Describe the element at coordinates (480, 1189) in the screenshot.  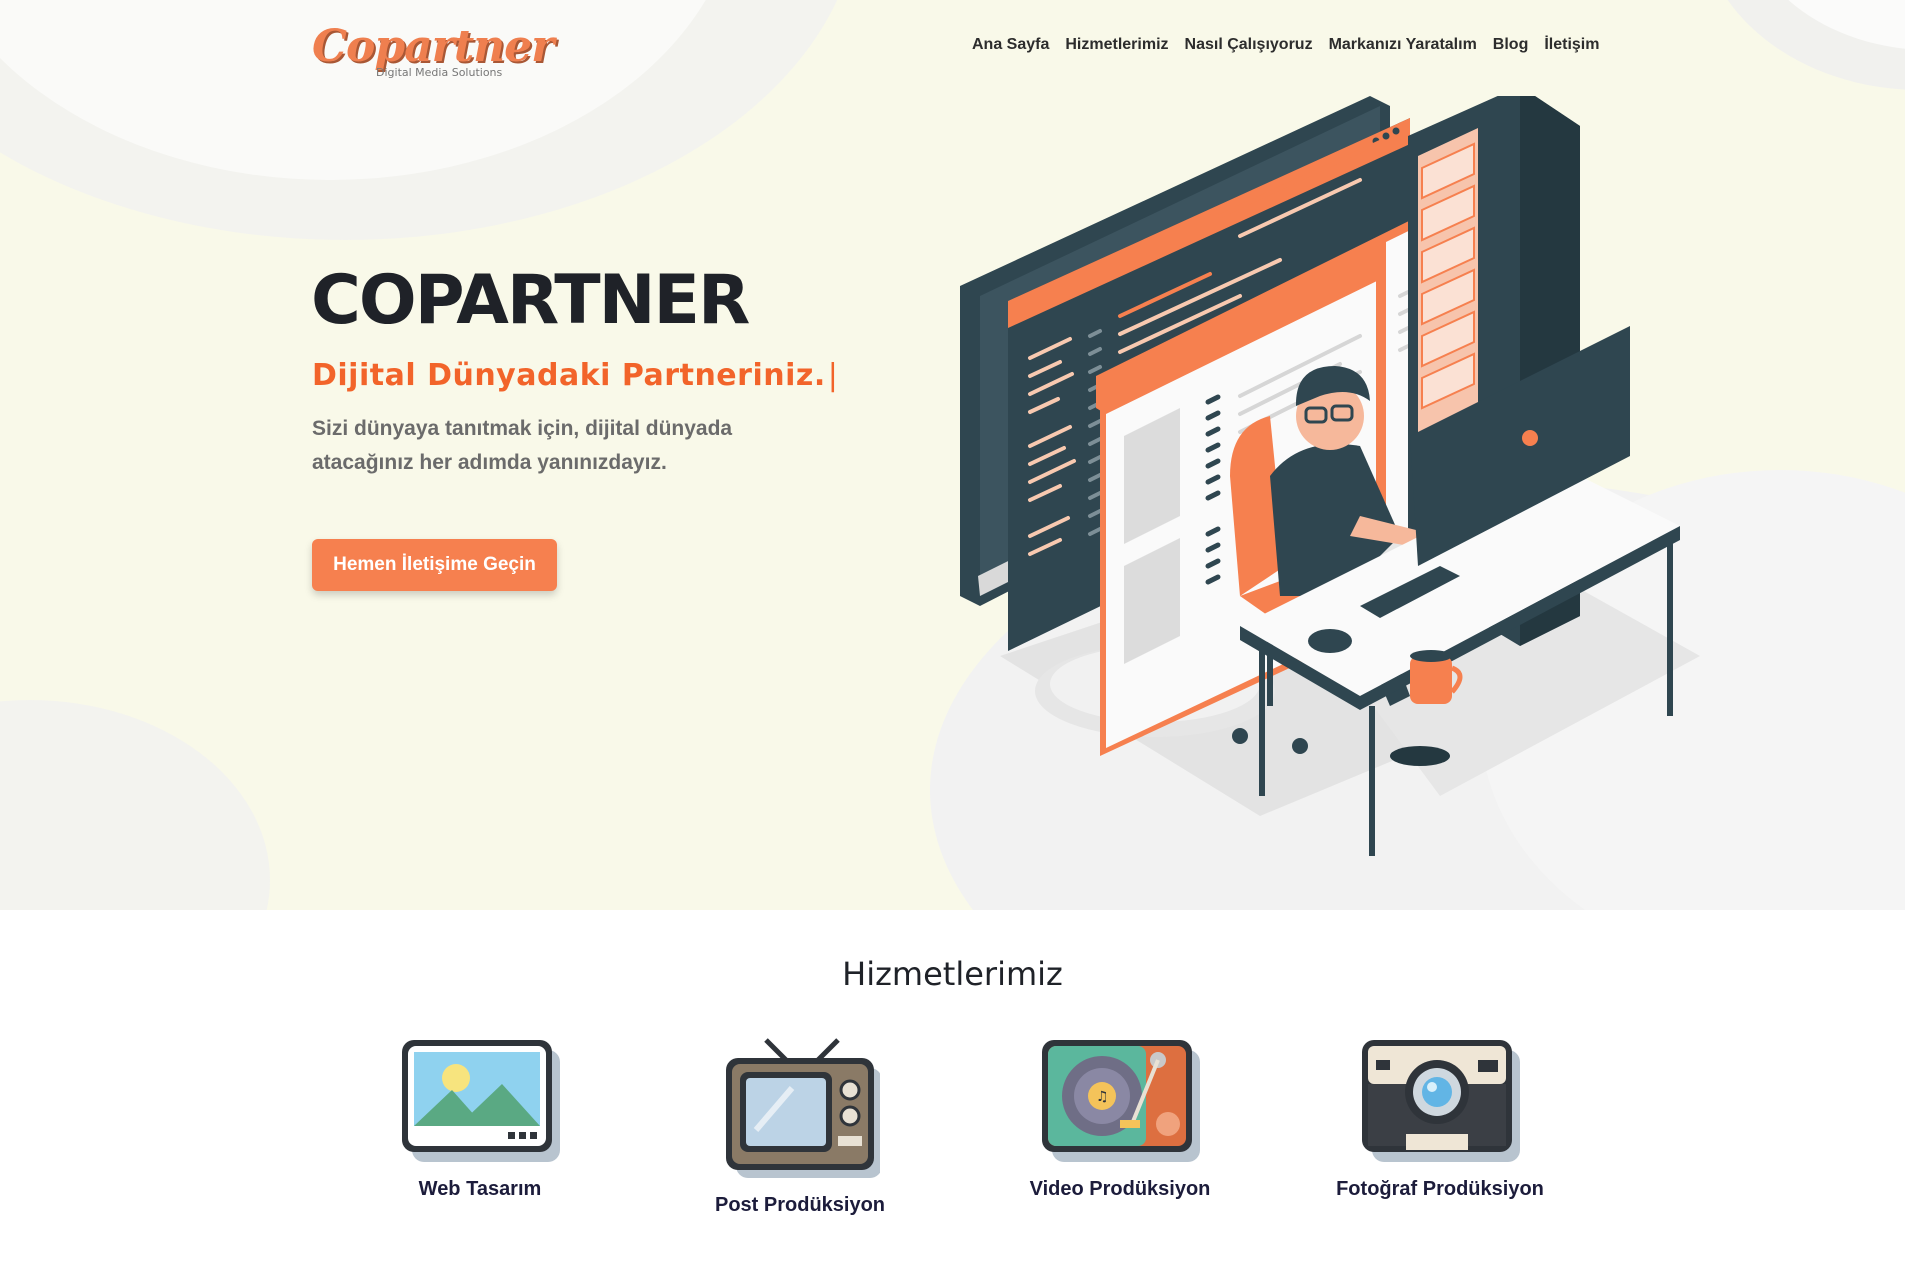
I see `service-label: Web Tasarım` at that location.